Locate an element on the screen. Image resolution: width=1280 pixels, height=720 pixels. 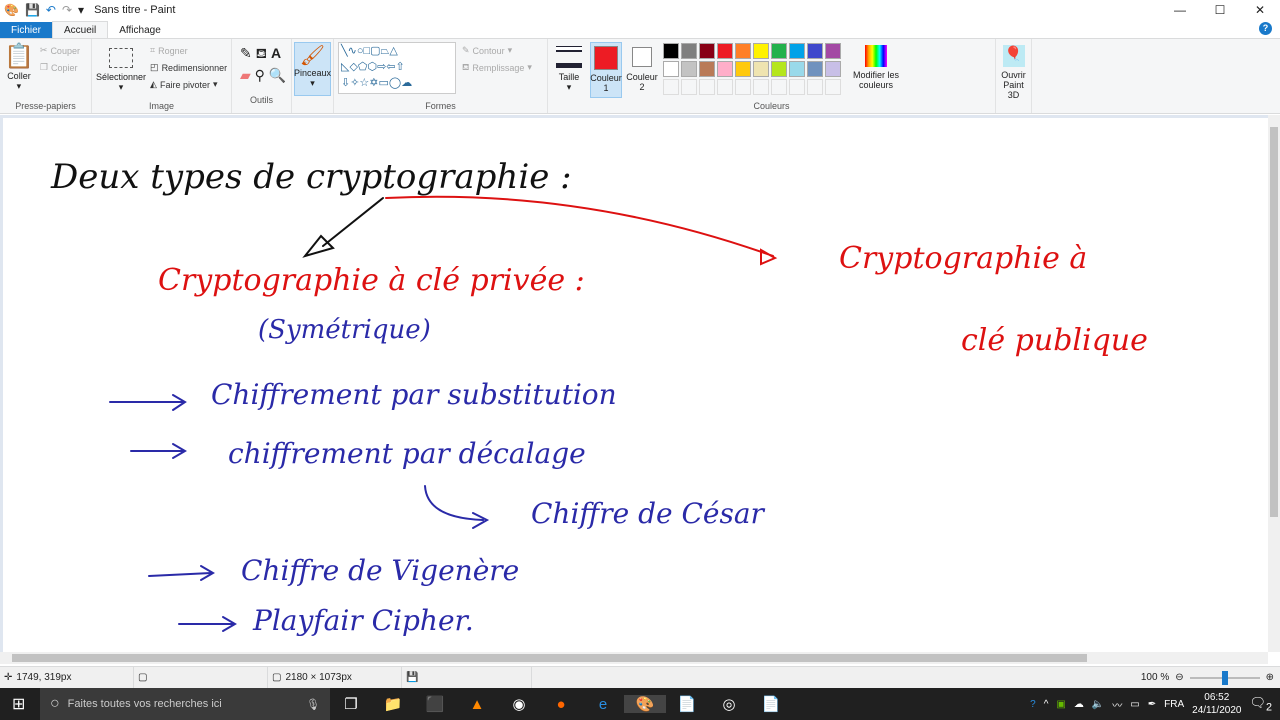
window-title: Sans titre - Paint is located at coordinates (135, 10).